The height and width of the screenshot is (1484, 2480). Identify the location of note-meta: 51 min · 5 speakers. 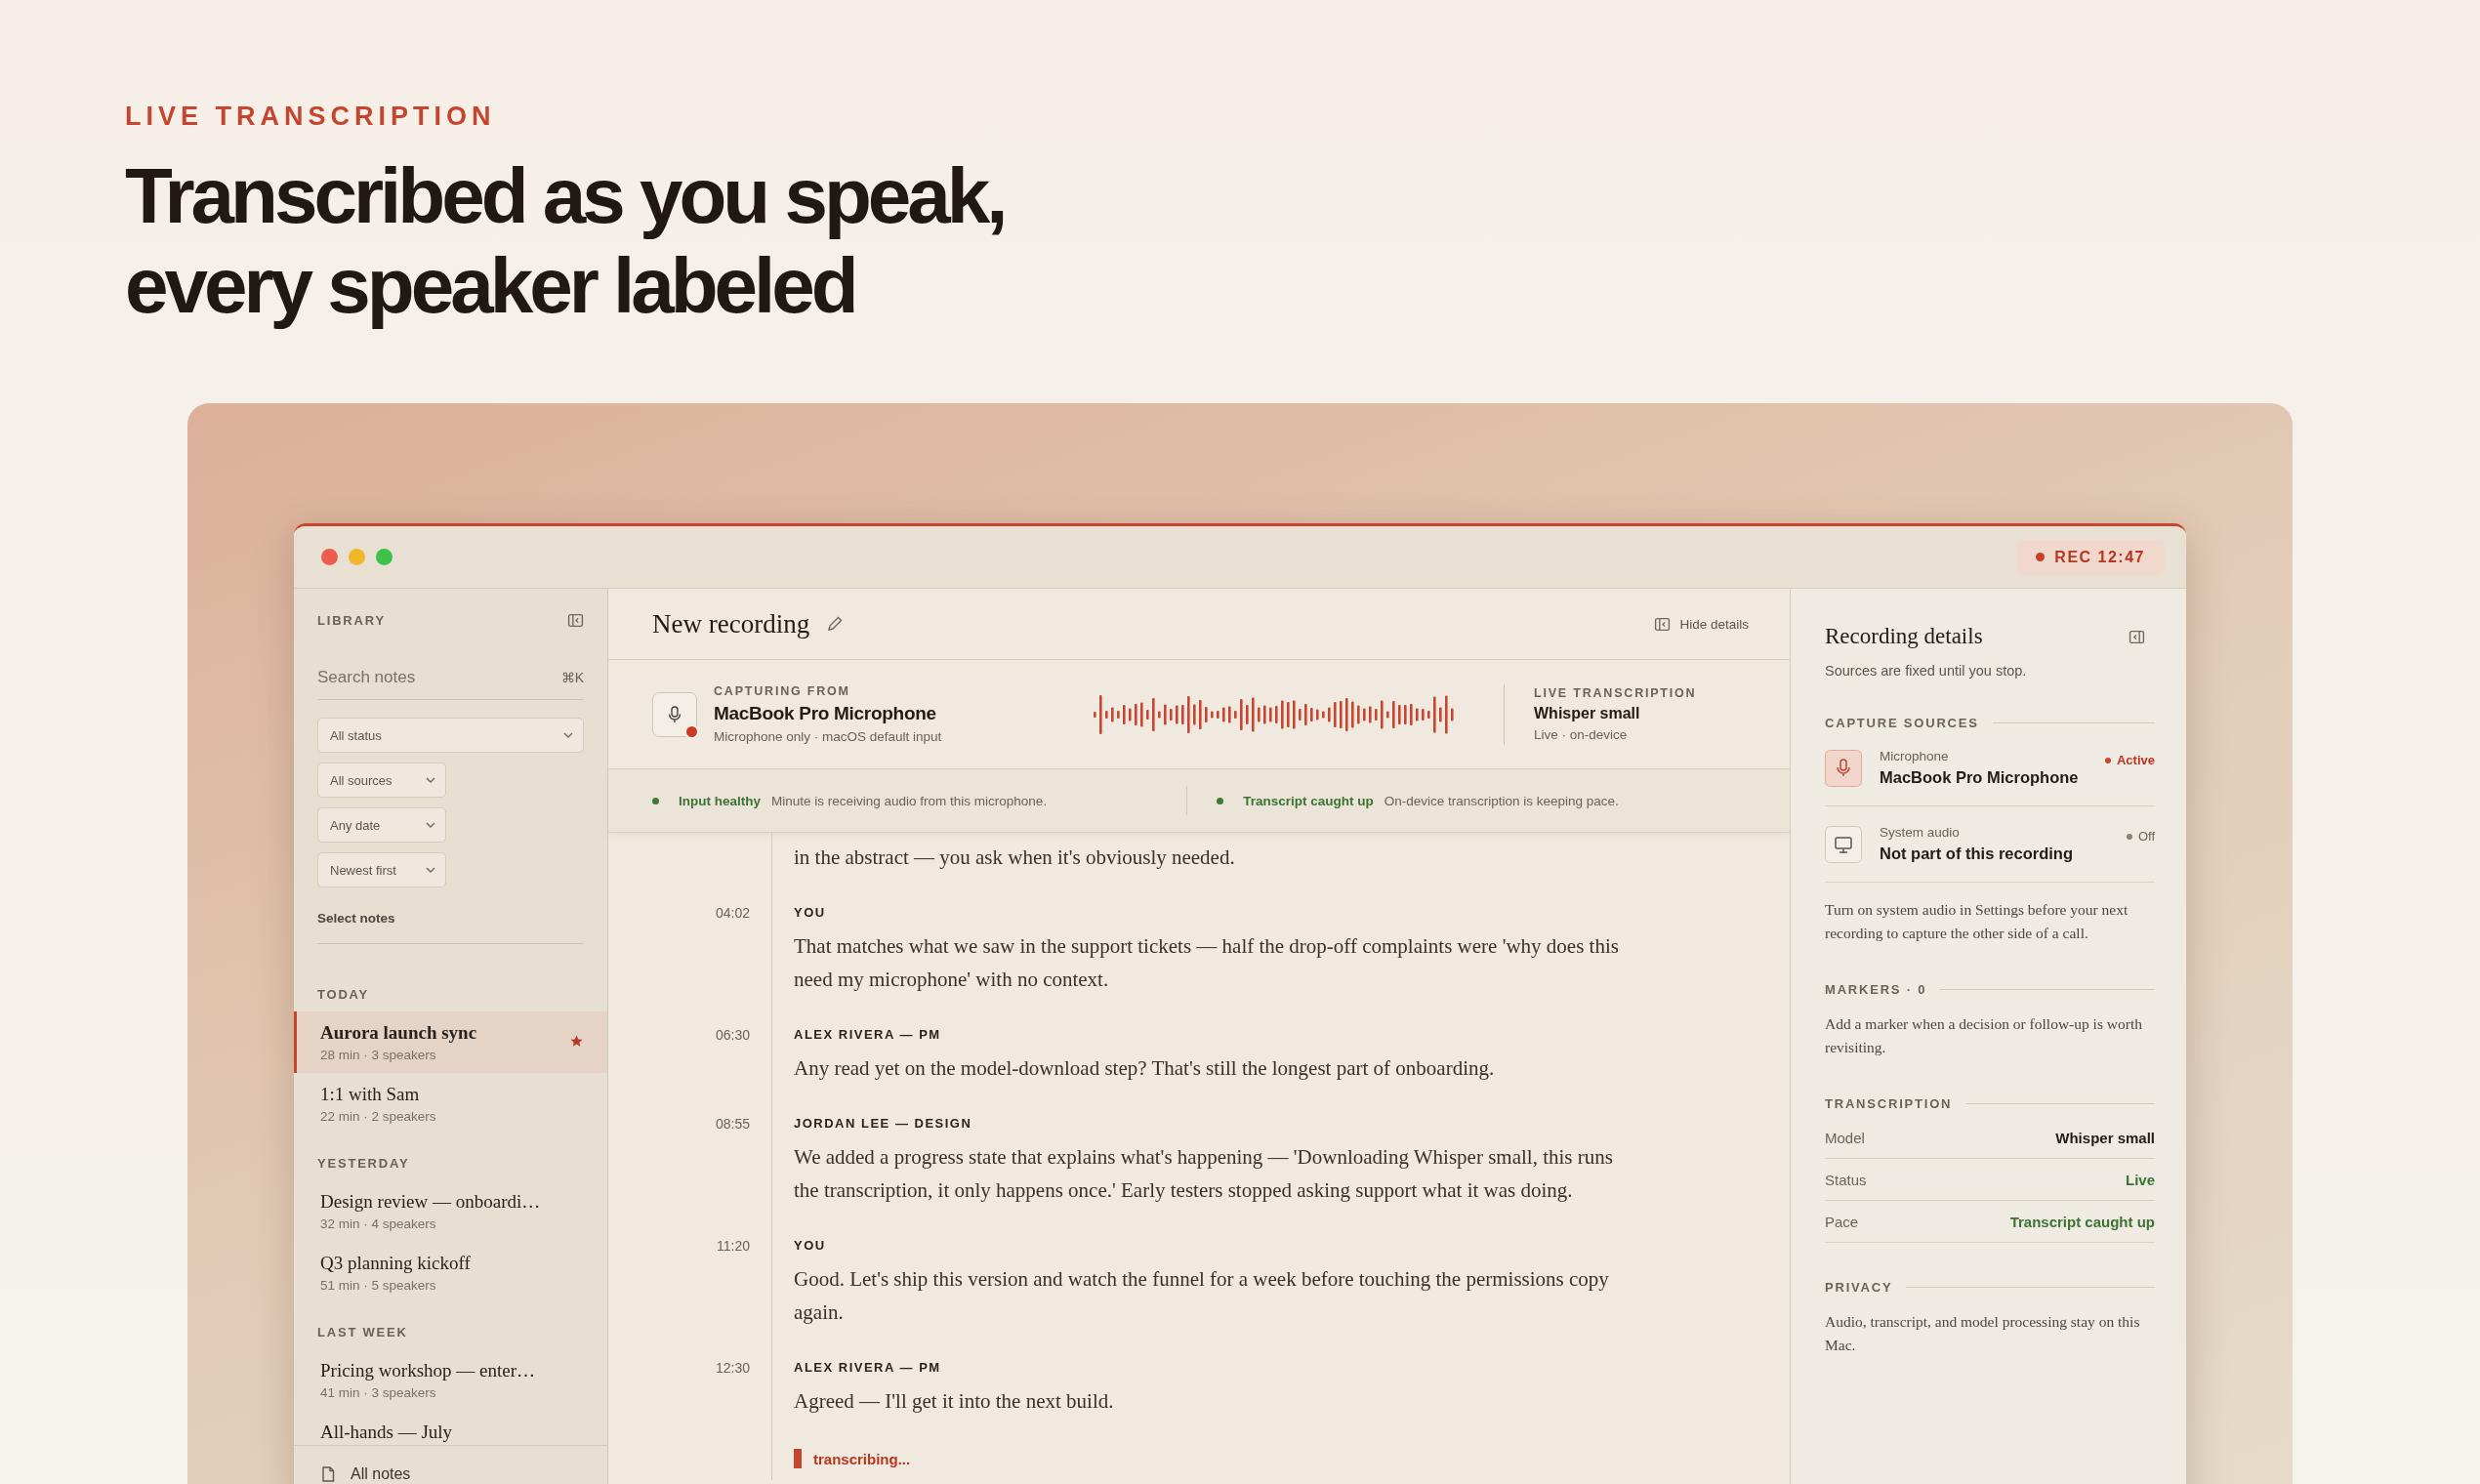
(378, 1286).